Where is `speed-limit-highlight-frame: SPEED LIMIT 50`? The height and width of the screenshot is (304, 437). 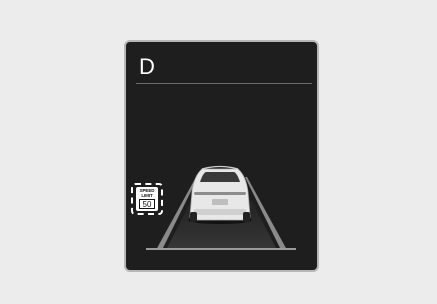
speed-limit-highlight-frame: SPEED LIMIT 50 is located at coordinates (147, 199).